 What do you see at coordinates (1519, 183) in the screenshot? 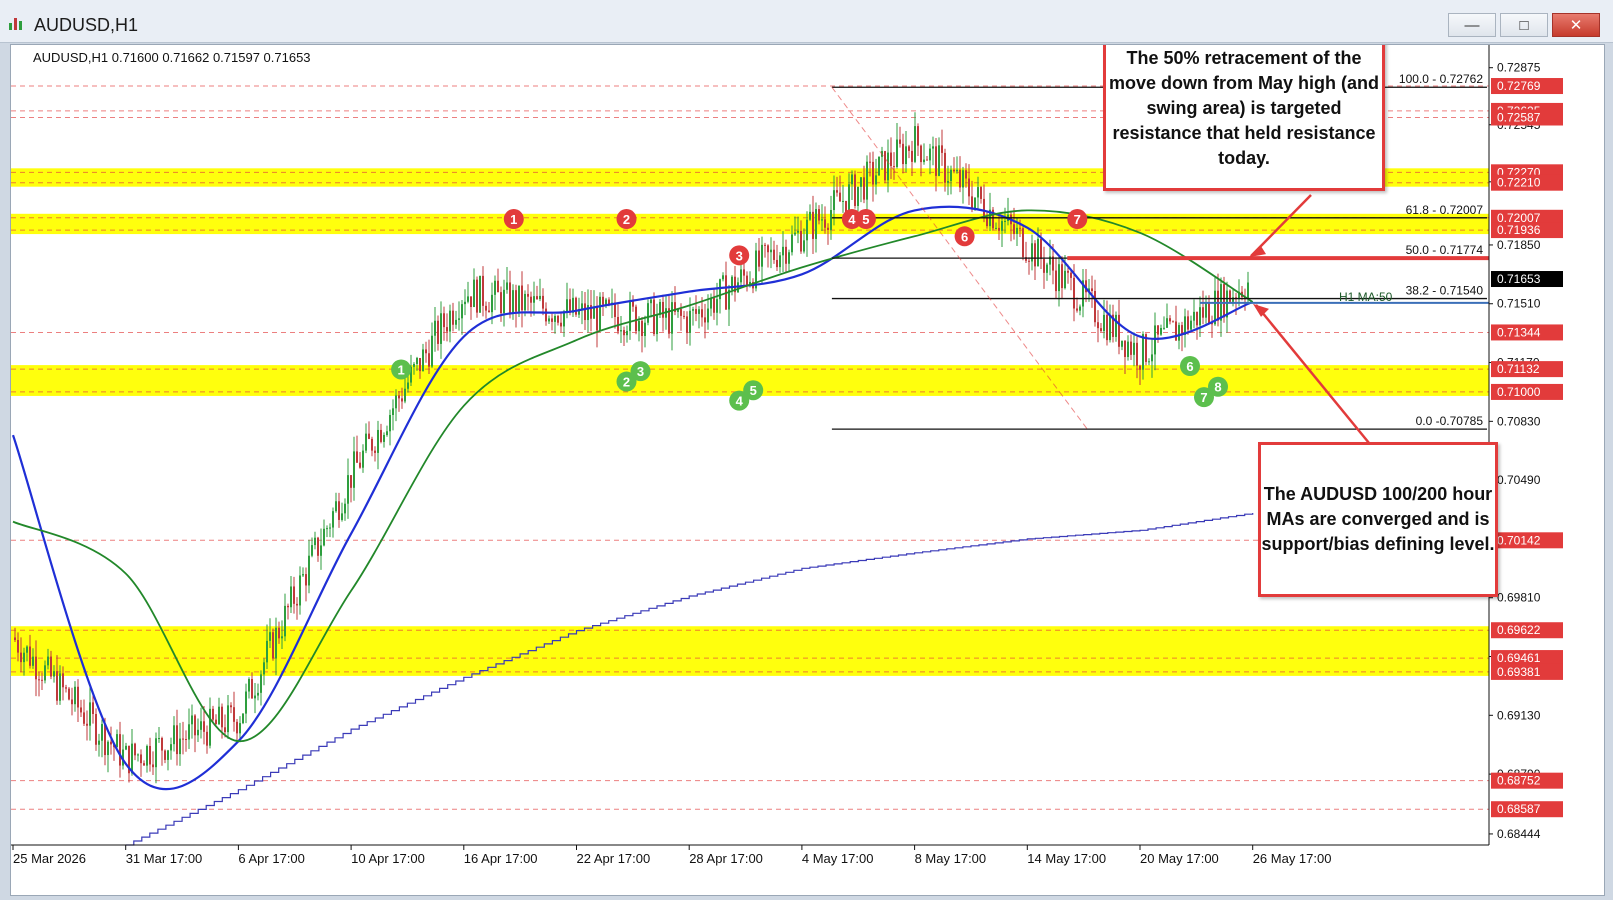
I see `price-tag-label-5: 0.72210` at bounding box center [1519, 183].